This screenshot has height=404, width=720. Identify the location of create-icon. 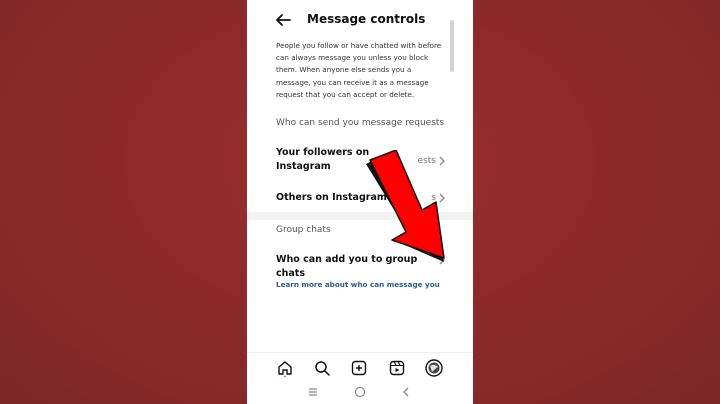
(359, 368).